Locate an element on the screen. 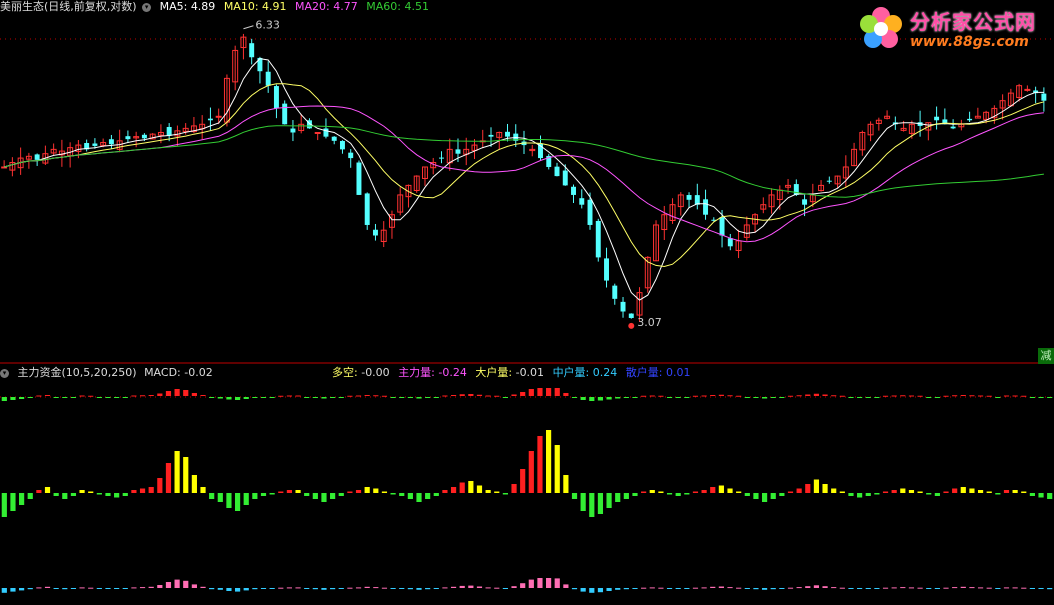 The height and width of the screenshot is (605, 1054). ma20-value: 4.77 is located at coordinates (345, 6).